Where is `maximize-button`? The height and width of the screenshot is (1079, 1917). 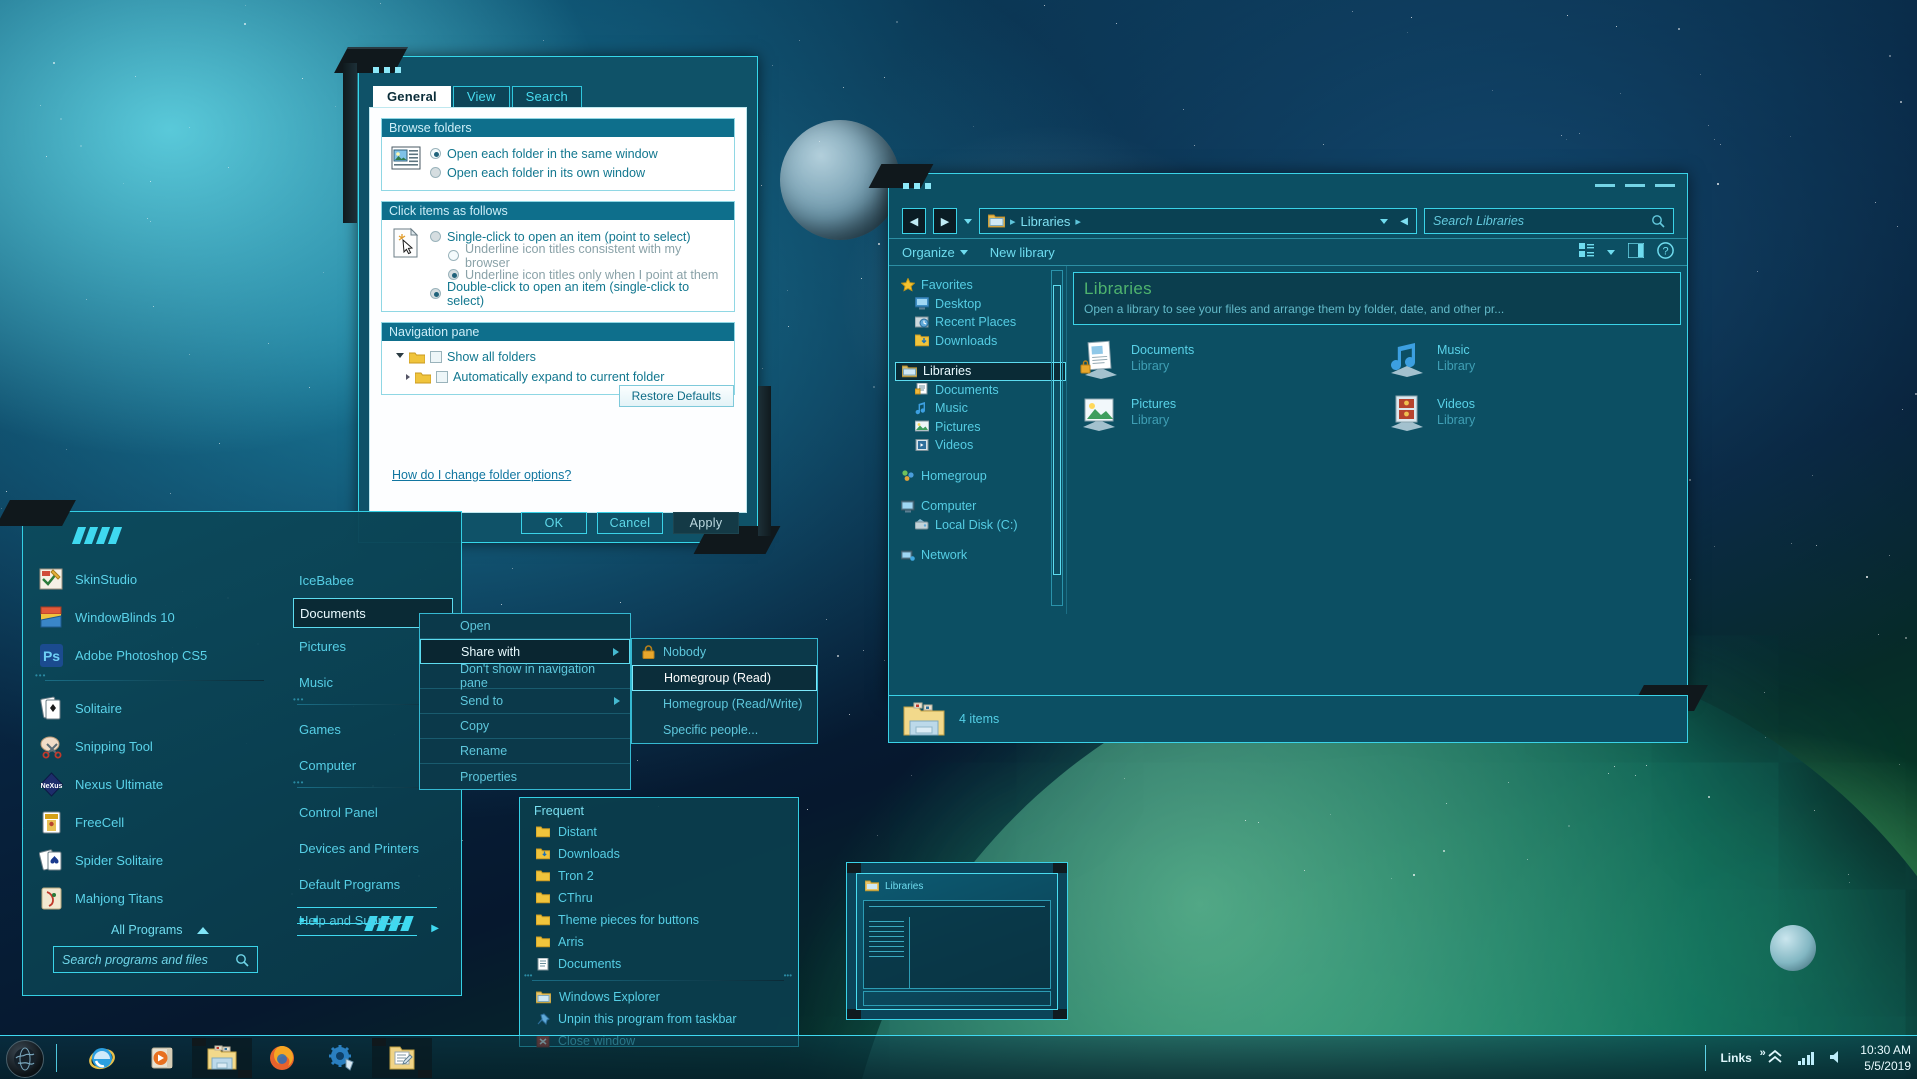 maximize-button is located at coordinates (1635, 185).